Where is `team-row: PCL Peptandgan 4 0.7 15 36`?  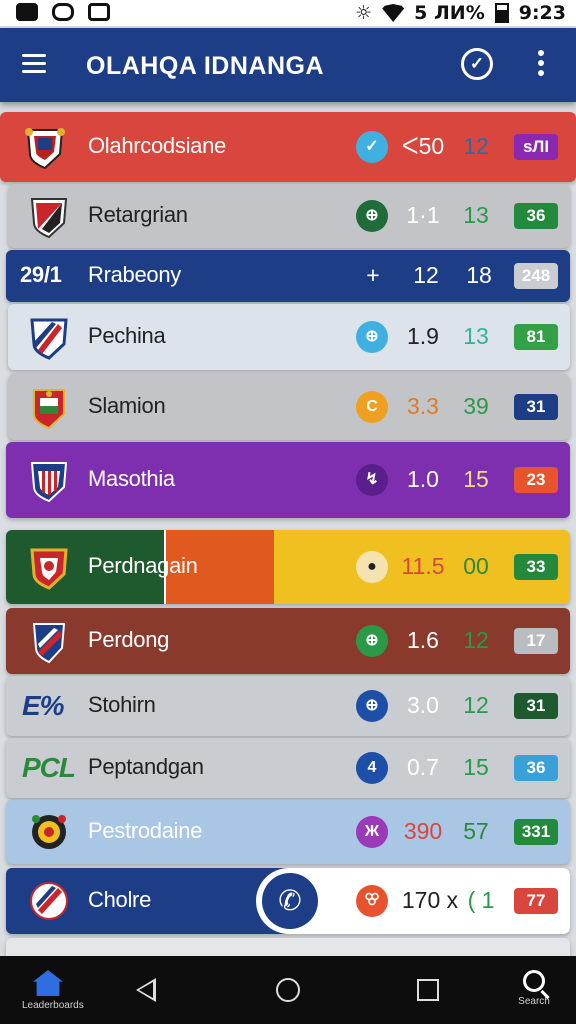
team-row: PCL Peptandgan 4 0.7 15 36 is located at coordinates (288, 768).